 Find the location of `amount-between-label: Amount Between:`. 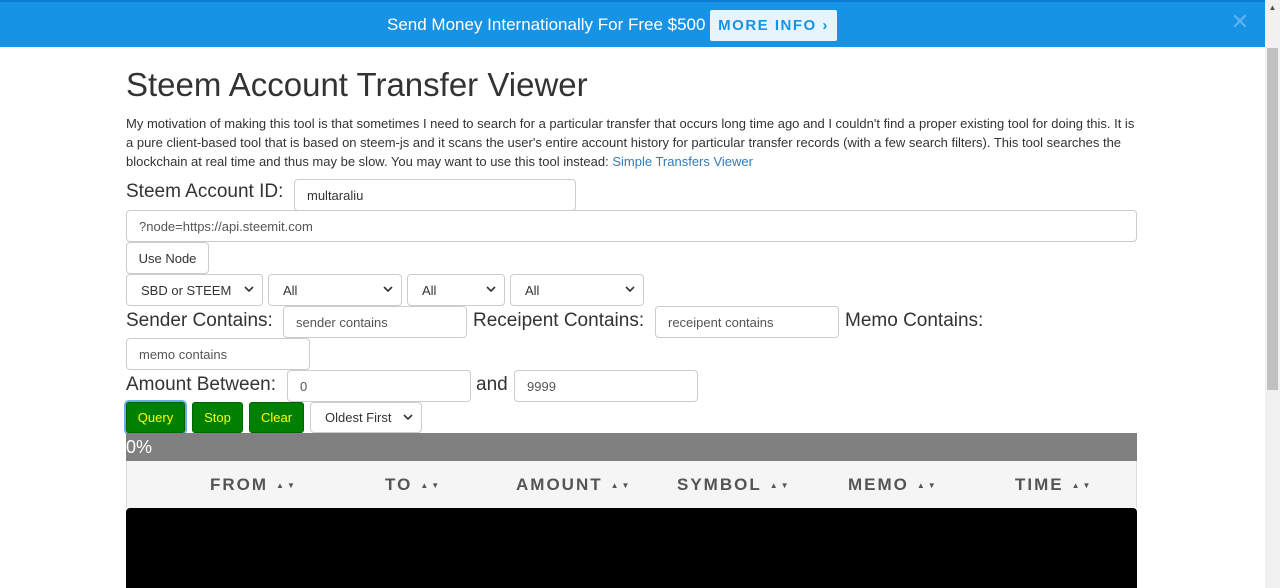

amount-between-label: Amount Between: is located at coordinates (201, 384).